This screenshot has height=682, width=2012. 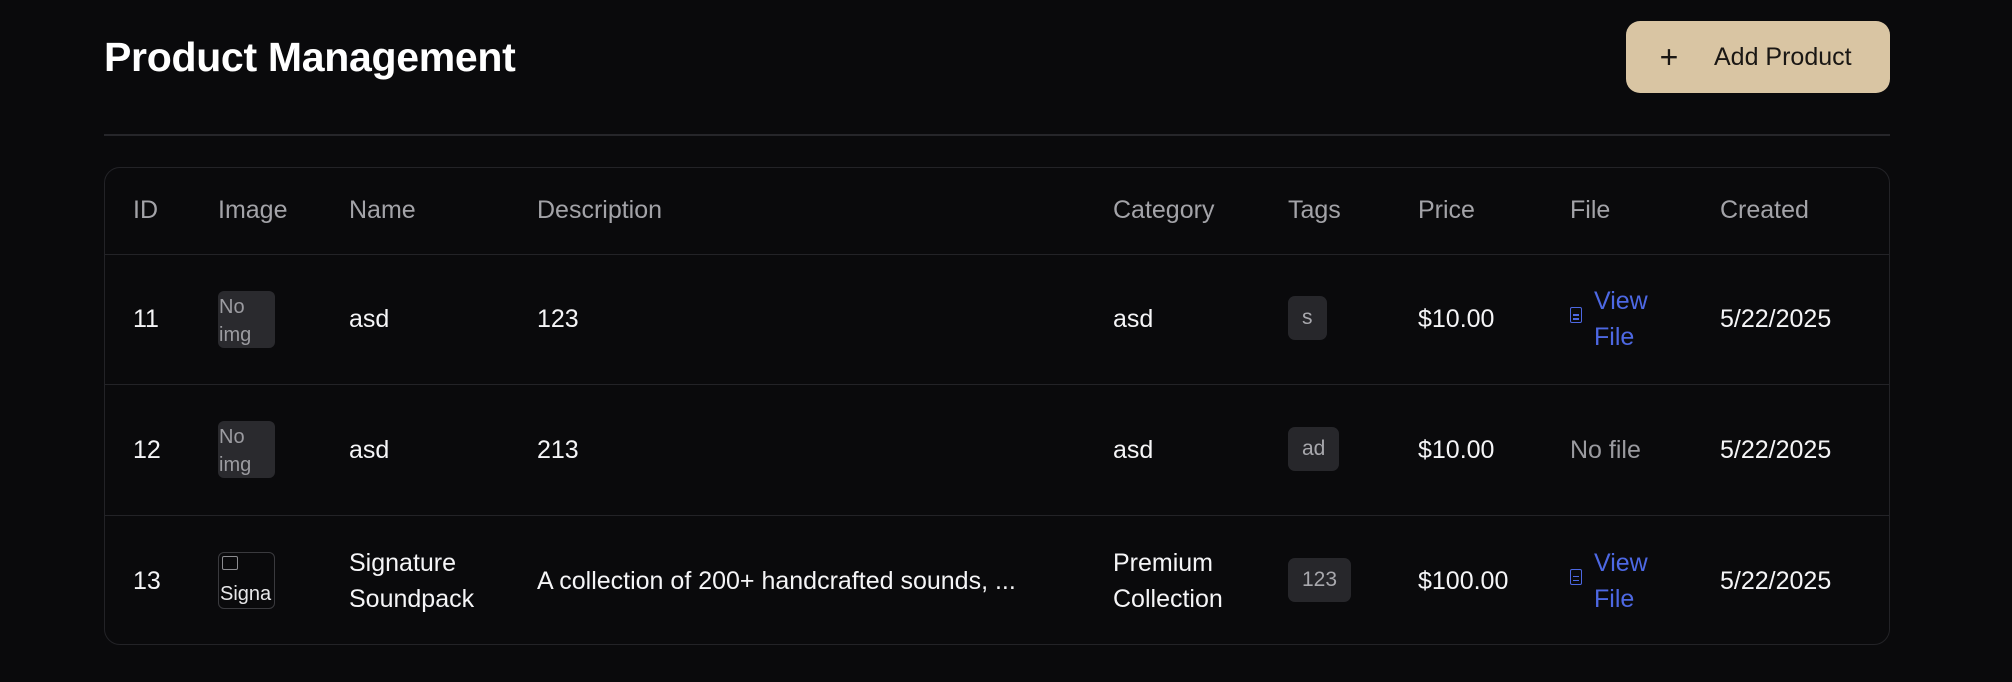 I want to click on cell-id: 11, so click(x=147, y=319).